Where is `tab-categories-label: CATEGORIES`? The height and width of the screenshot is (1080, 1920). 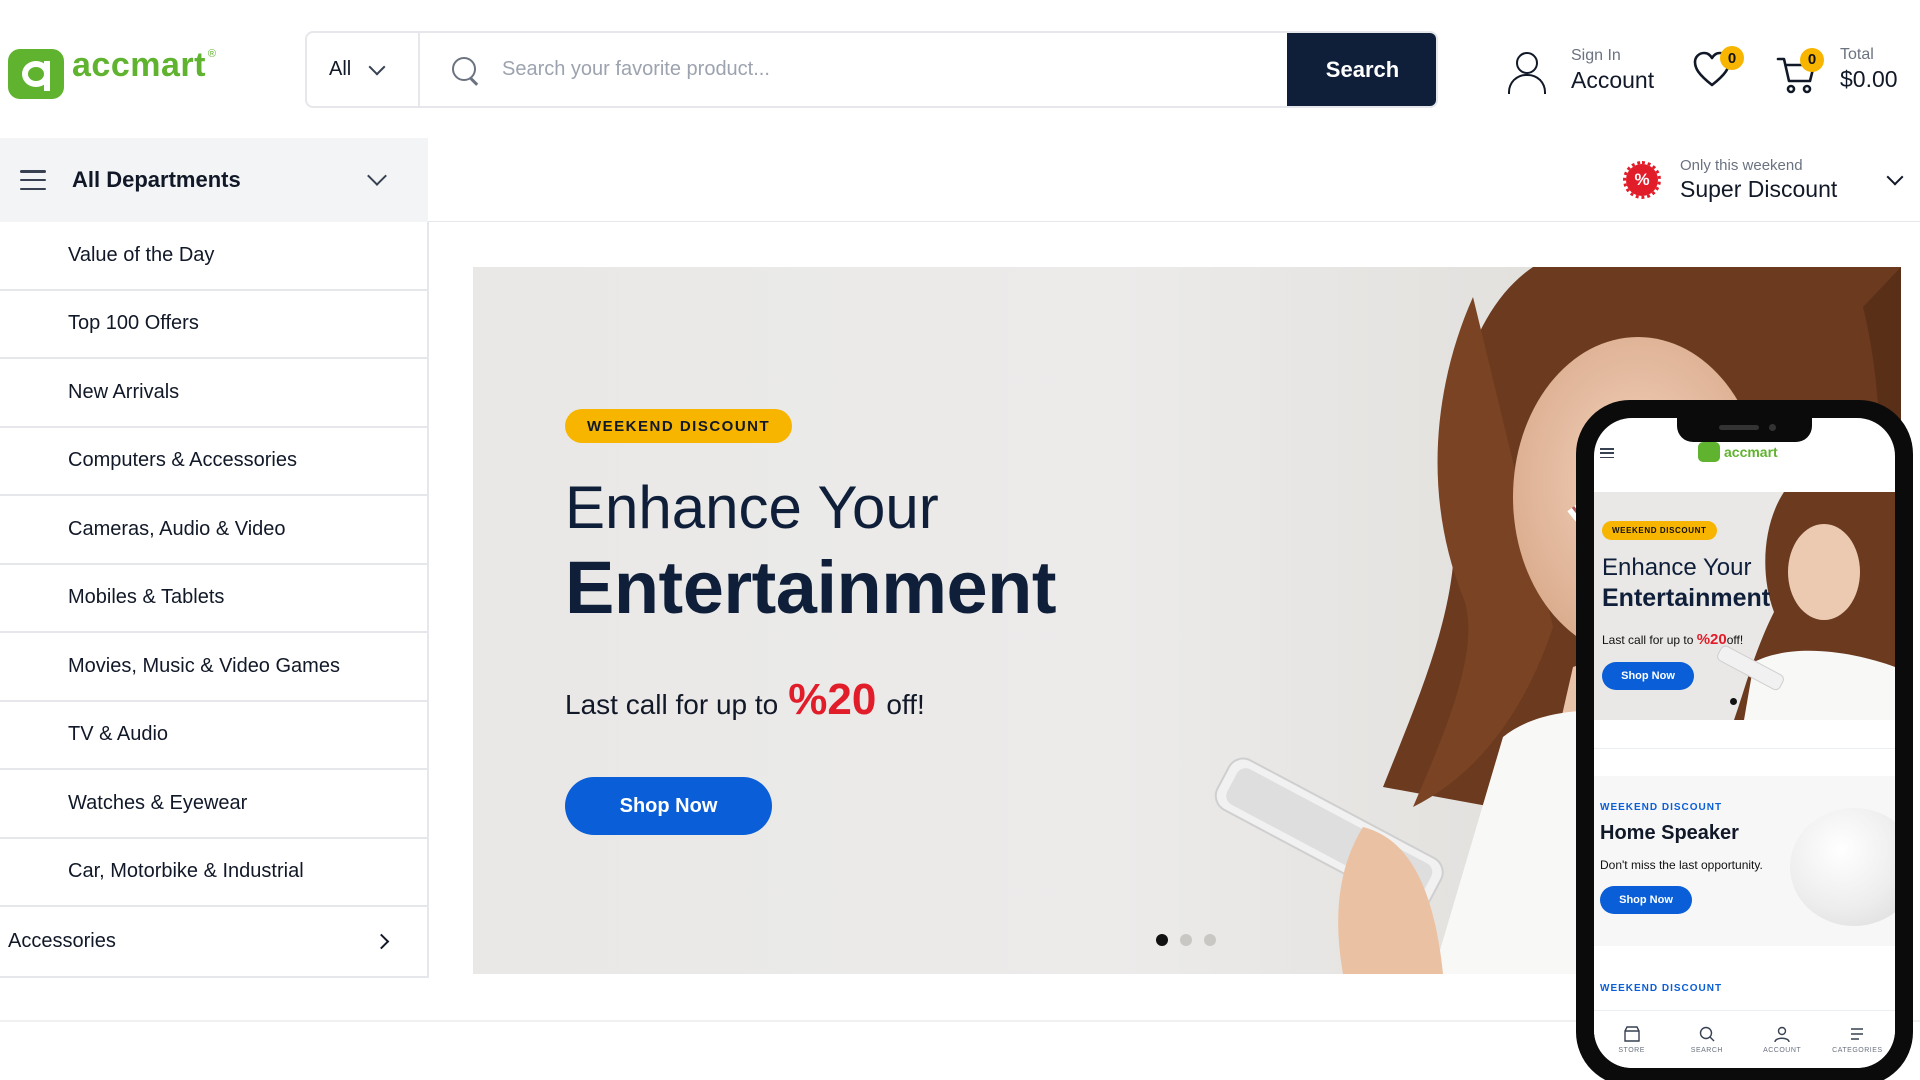 tab-categories-label: CATEGORIES is located at coordinates (1857, 1050).